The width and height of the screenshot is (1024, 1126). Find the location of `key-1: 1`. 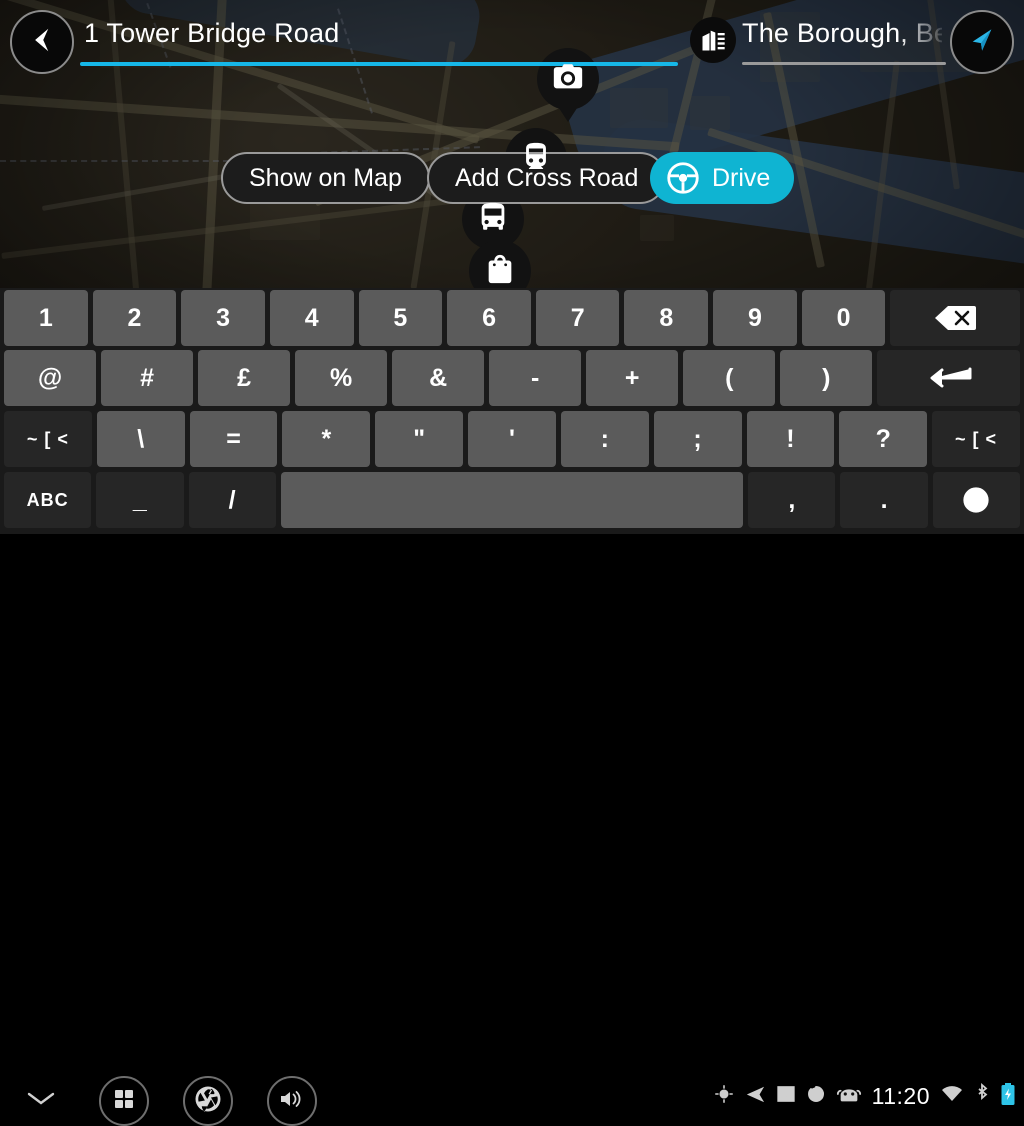

key-1: 1 is located at coordinates (46, 318).